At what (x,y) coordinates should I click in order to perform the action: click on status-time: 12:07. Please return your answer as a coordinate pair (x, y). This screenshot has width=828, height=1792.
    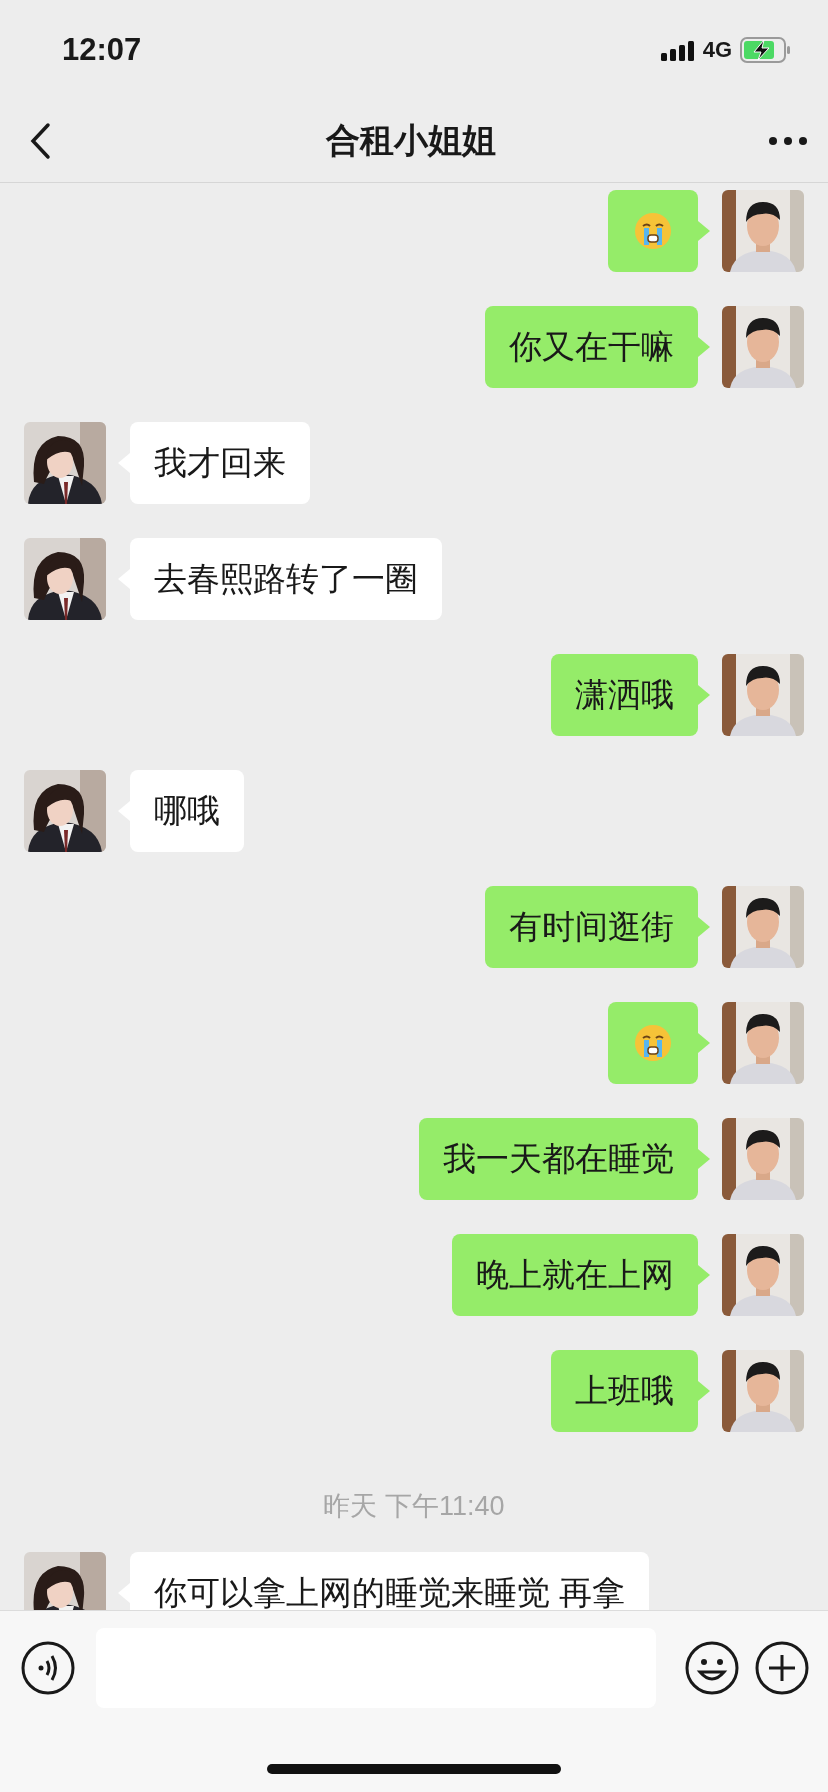
    Looking at the image, I should click on (102, 50).